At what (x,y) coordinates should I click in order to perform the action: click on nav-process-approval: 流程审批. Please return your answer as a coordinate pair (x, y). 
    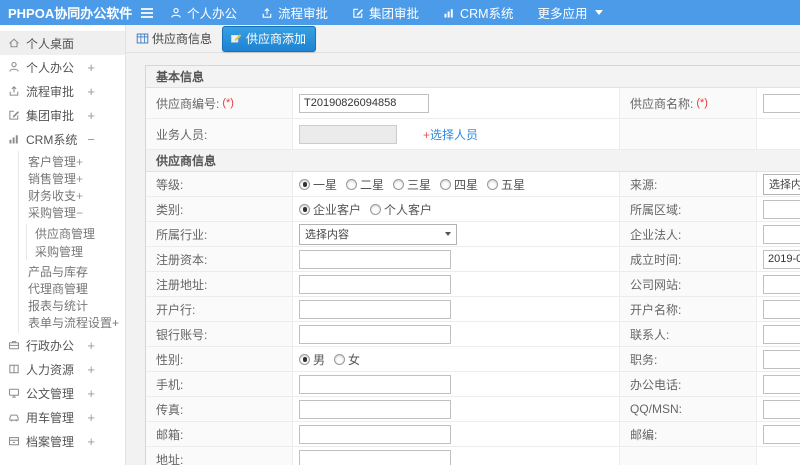
    Looking at the image, I should click on (294, 12).